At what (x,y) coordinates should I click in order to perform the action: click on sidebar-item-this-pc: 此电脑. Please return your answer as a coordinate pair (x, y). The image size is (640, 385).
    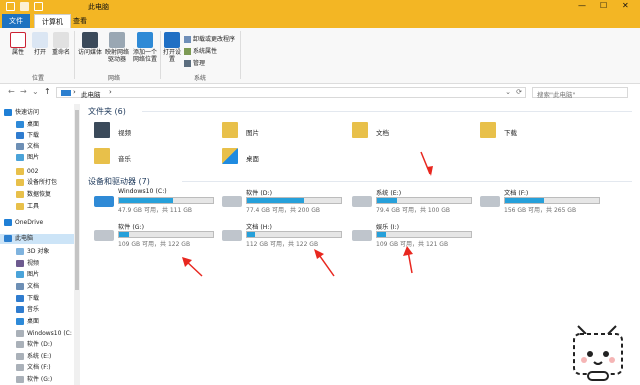
    Looking at the image, I should click on (39, 239).